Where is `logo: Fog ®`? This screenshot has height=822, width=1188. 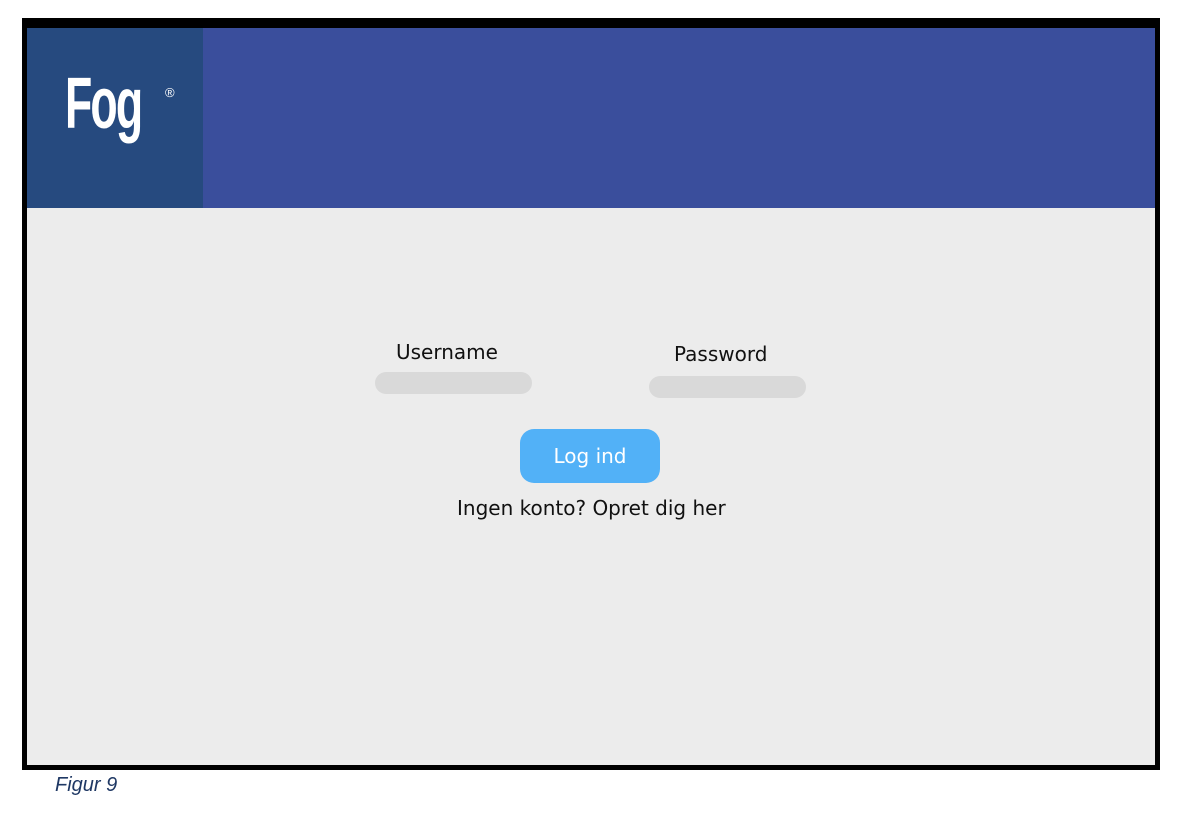
logo: Fog ® is located at coordinates (115, 118).